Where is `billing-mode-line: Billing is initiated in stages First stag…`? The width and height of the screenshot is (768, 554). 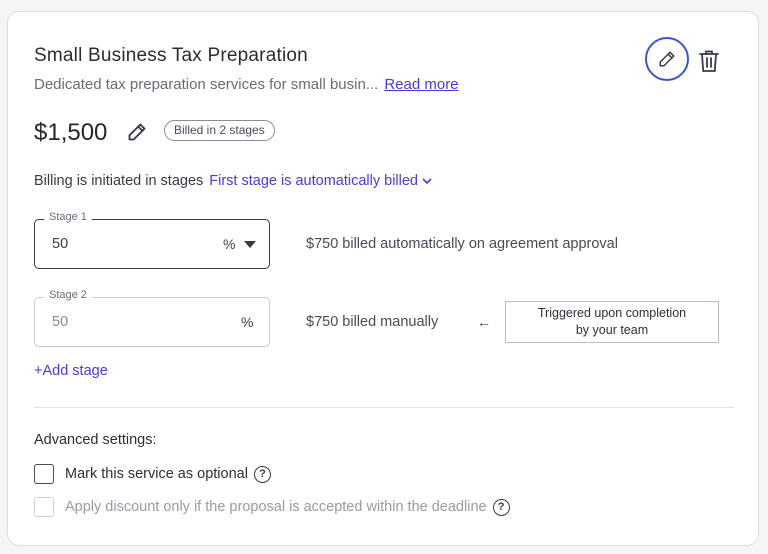
billing-mode-line: Billing is initiated in stages First stag… is located at coordinates (233, 181).